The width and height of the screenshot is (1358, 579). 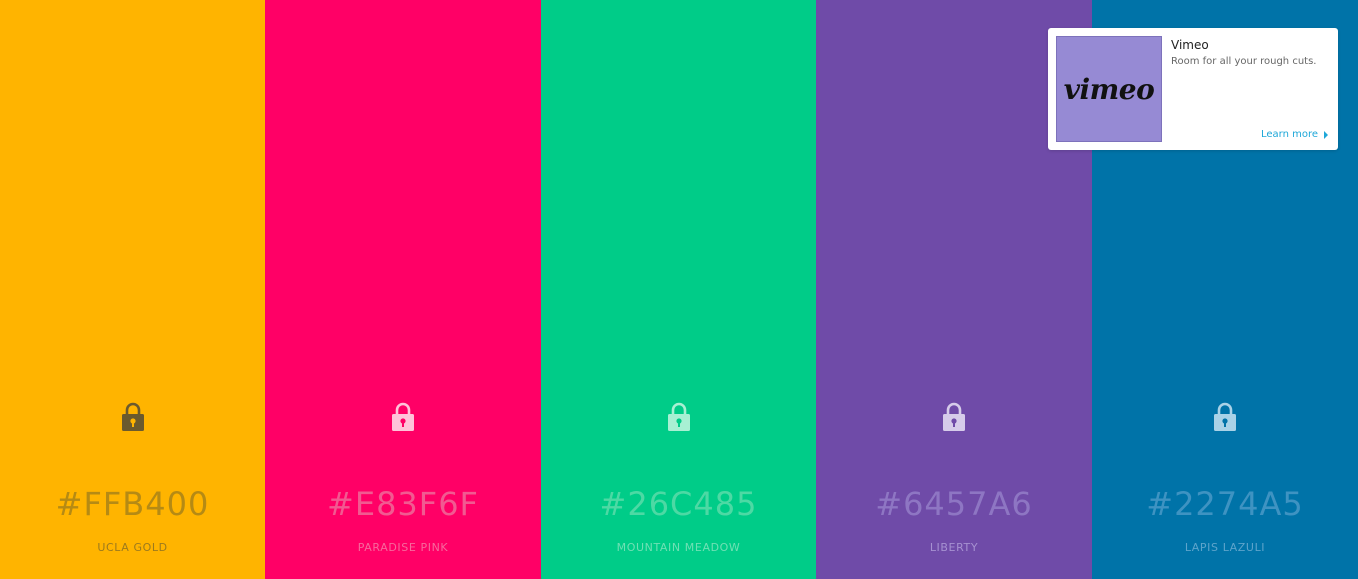 I want to click on ad-image: vimeo, so click(x=1109, y=89).